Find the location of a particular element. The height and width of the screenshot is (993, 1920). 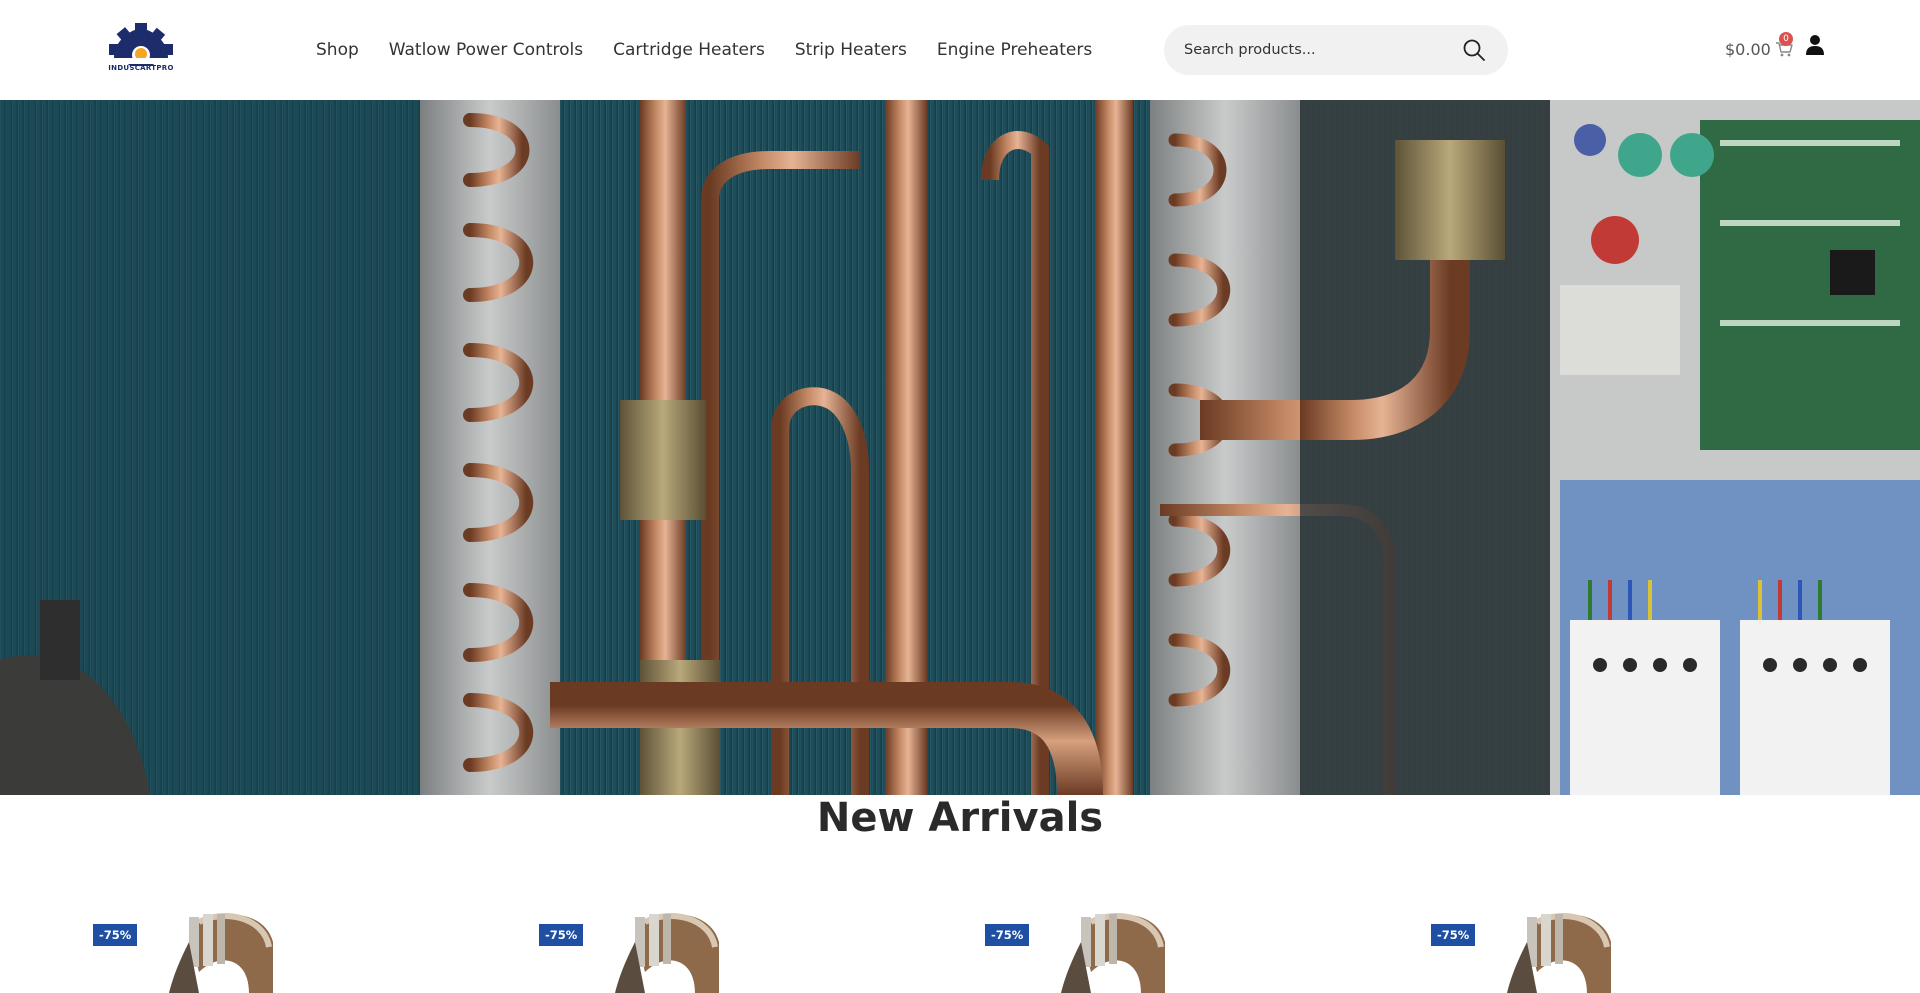

new-arrivals-title: New Arrivals is located at coordinates (960, 818).